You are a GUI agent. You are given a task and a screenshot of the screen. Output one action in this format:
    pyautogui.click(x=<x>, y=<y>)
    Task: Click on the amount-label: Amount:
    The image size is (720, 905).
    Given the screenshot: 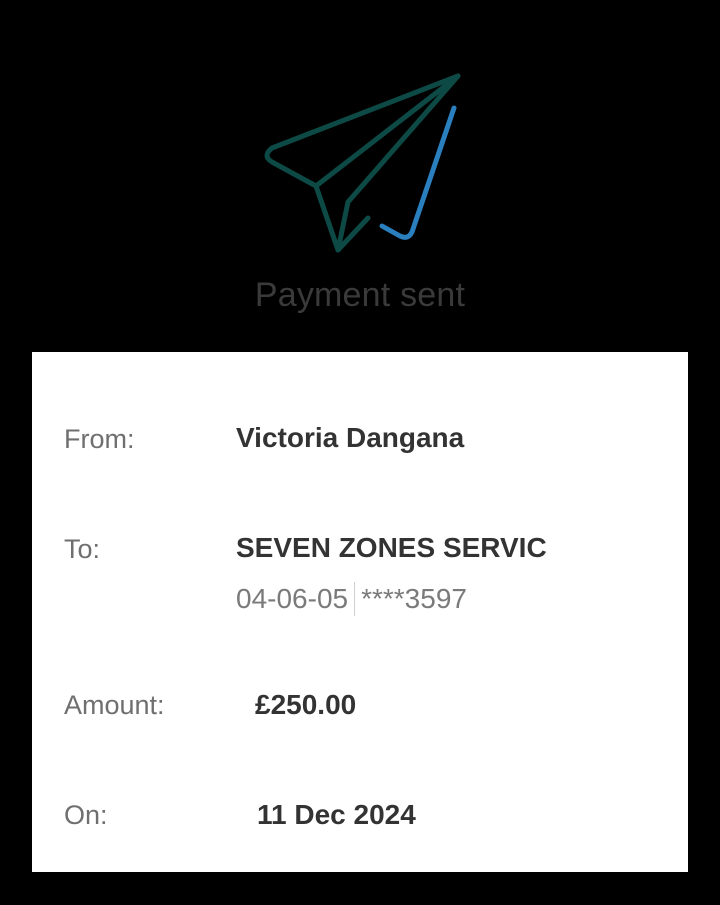 What is the action you would take?
    pyautogui.click(x=114, y=705)
    